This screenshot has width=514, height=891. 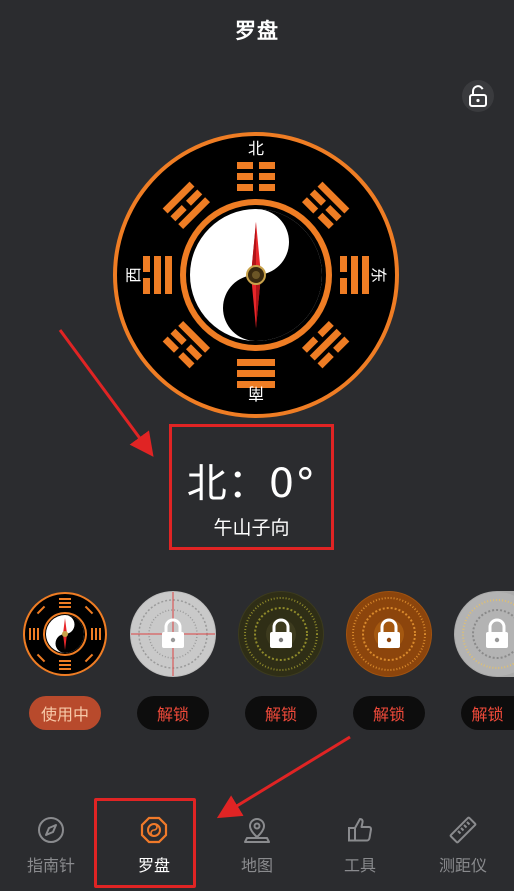 I want to click on heading-readout: 北：0° 午山子向, so click(x=251, y=487).